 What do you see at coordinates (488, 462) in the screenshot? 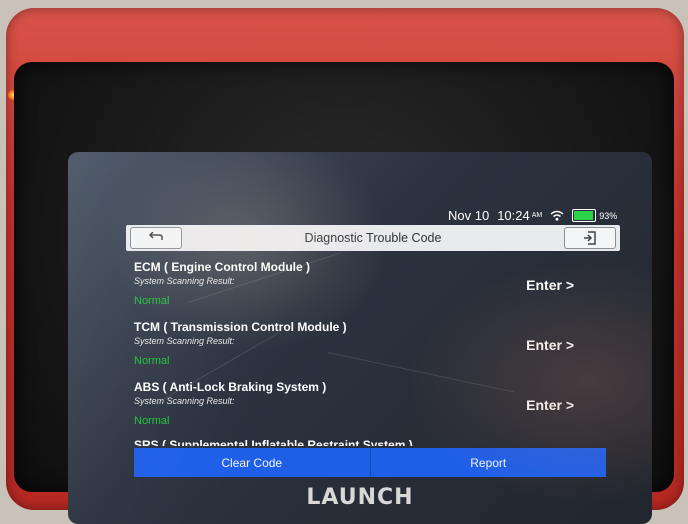
I see `report-button: Report` at bounding box center [488, 462].